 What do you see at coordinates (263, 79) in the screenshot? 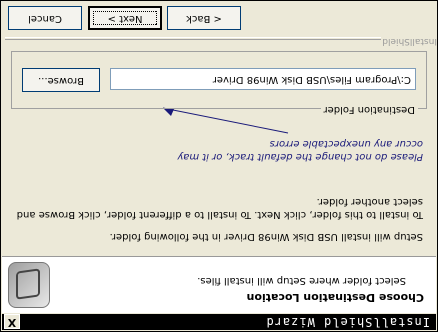
I see `destination-path-field: C:\Program Files\USB Disk Win98 Driver` at bounding box center [263, 79].